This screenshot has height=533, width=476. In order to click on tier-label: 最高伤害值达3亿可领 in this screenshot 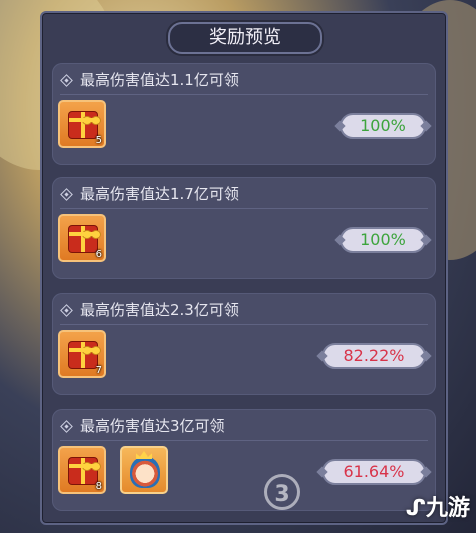, I will do `click(152, 426)`.